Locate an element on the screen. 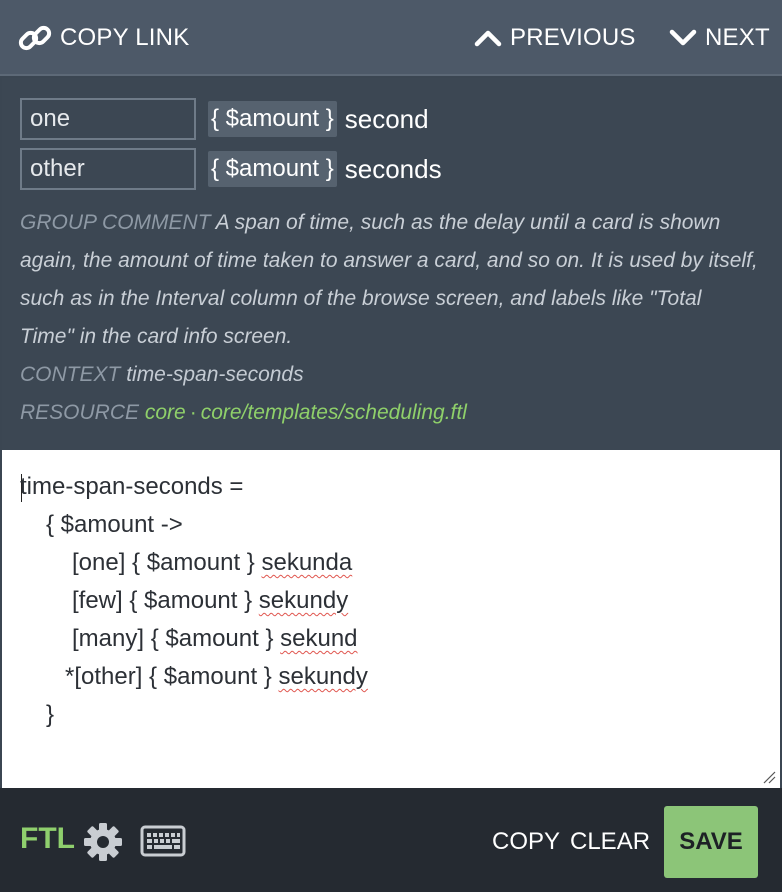  editor-line: } is located at coordinates (50, 715).